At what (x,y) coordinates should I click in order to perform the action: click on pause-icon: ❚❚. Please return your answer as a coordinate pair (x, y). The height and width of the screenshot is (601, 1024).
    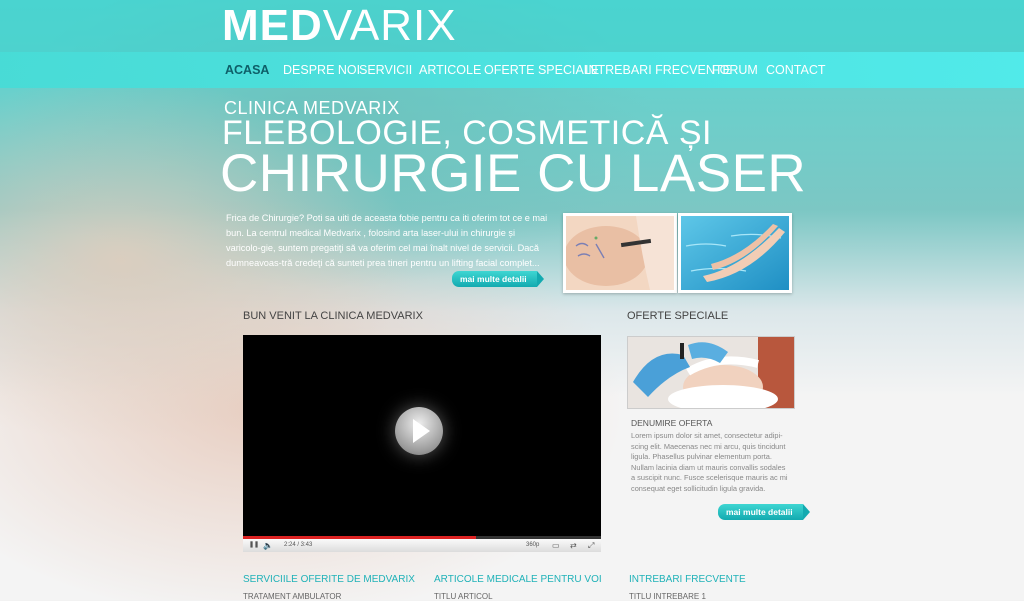
    Looking at the image, I should click on (254, 545).